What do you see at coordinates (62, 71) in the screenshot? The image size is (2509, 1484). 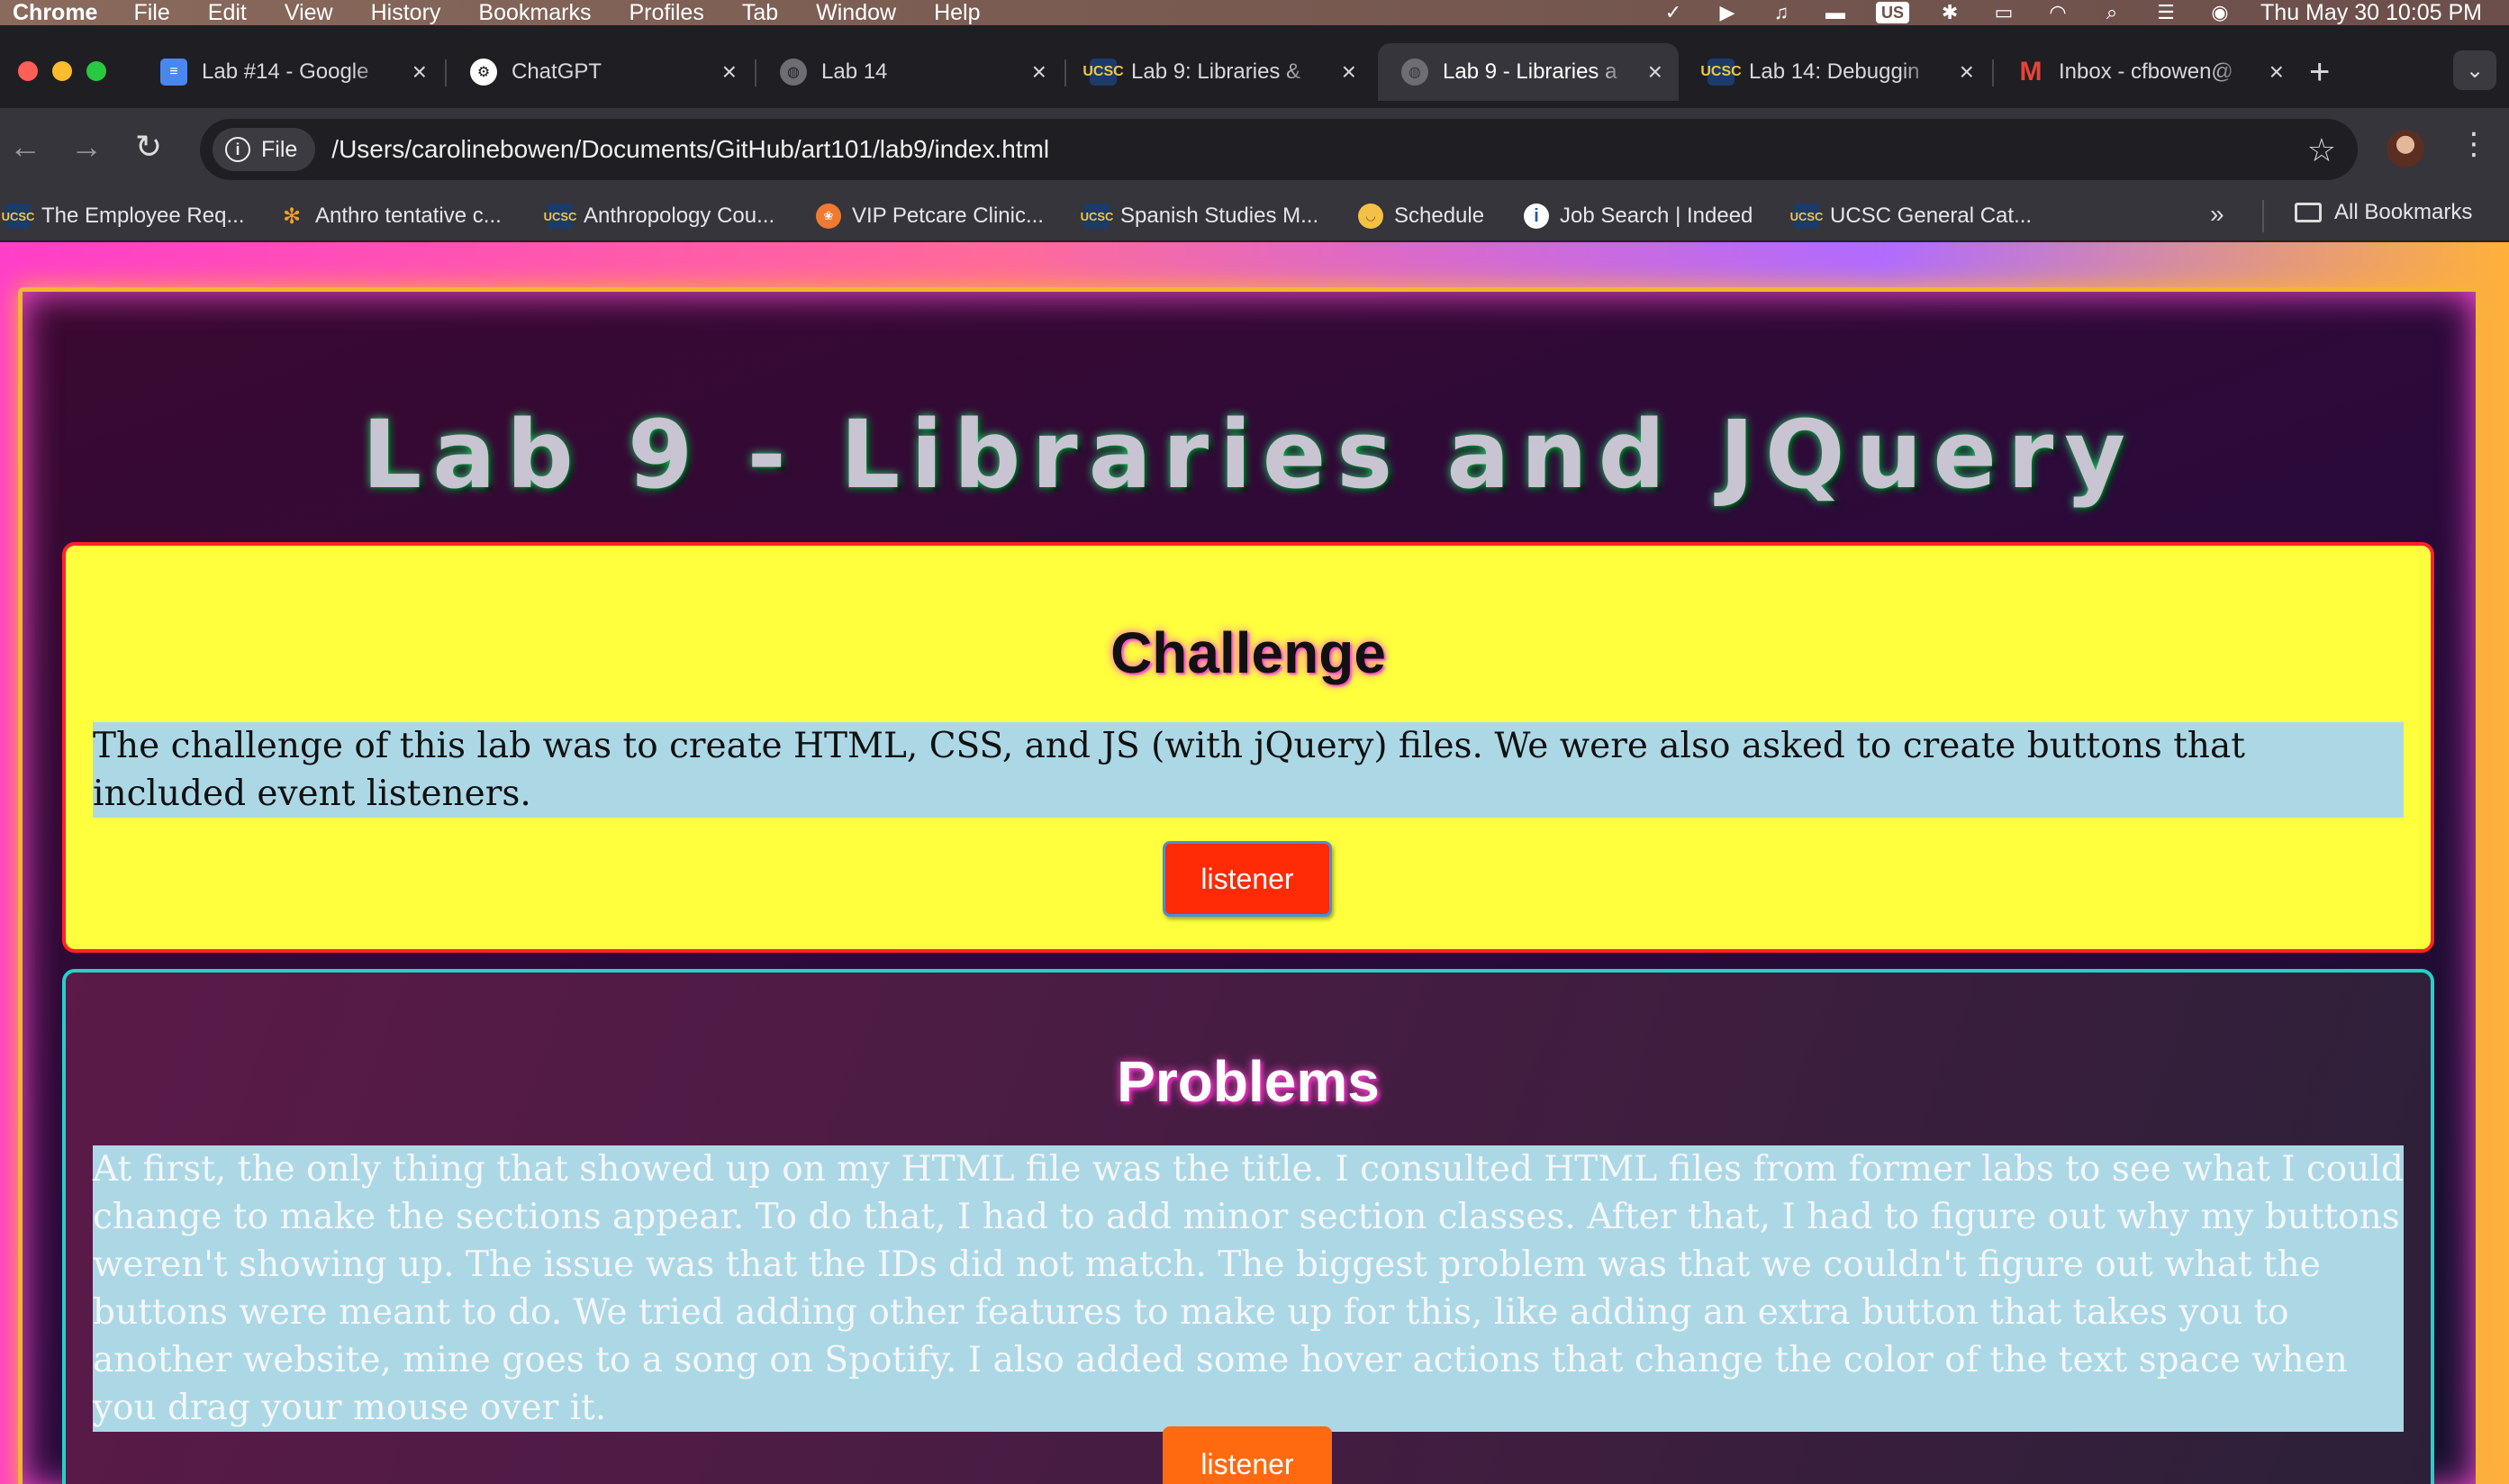 I see `minimize-window-button` at bounding box center [62, 71].